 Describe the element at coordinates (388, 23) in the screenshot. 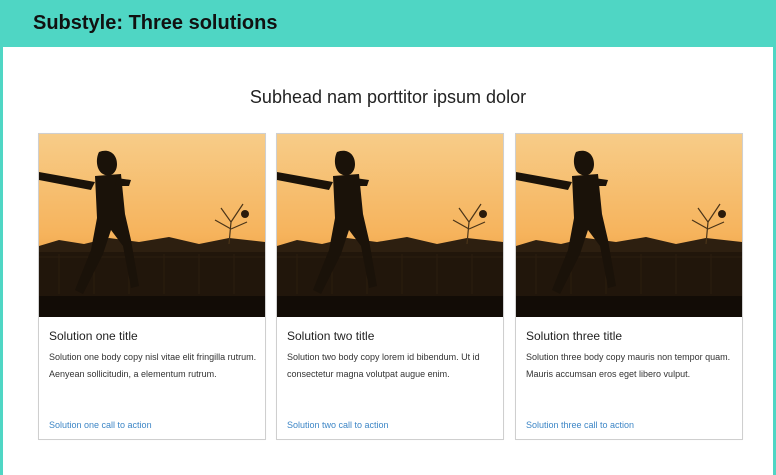

I see `page-header: Substyle: Three solutions` at that location.